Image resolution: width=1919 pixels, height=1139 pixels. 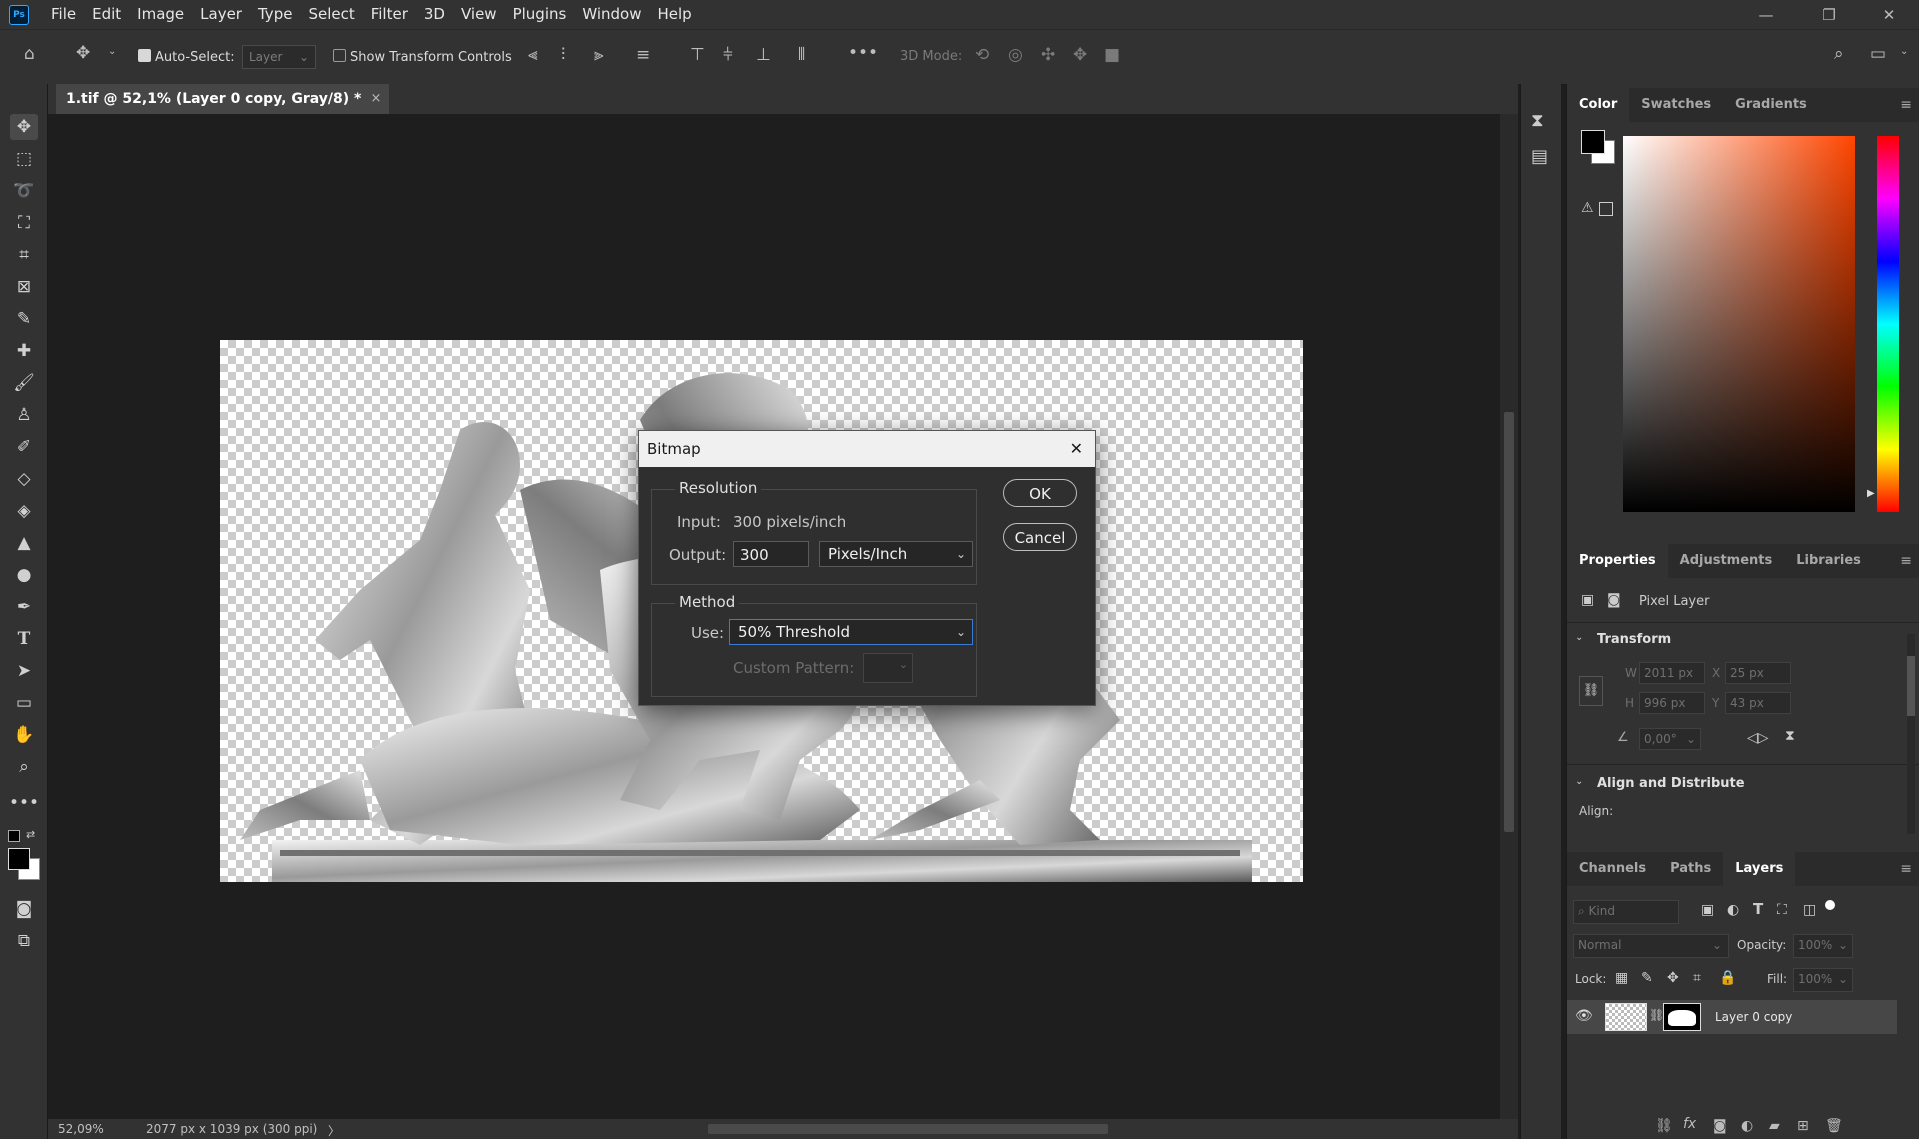 I want to click on status-menu-arrow: 〉, so click(x=334, y=1130).